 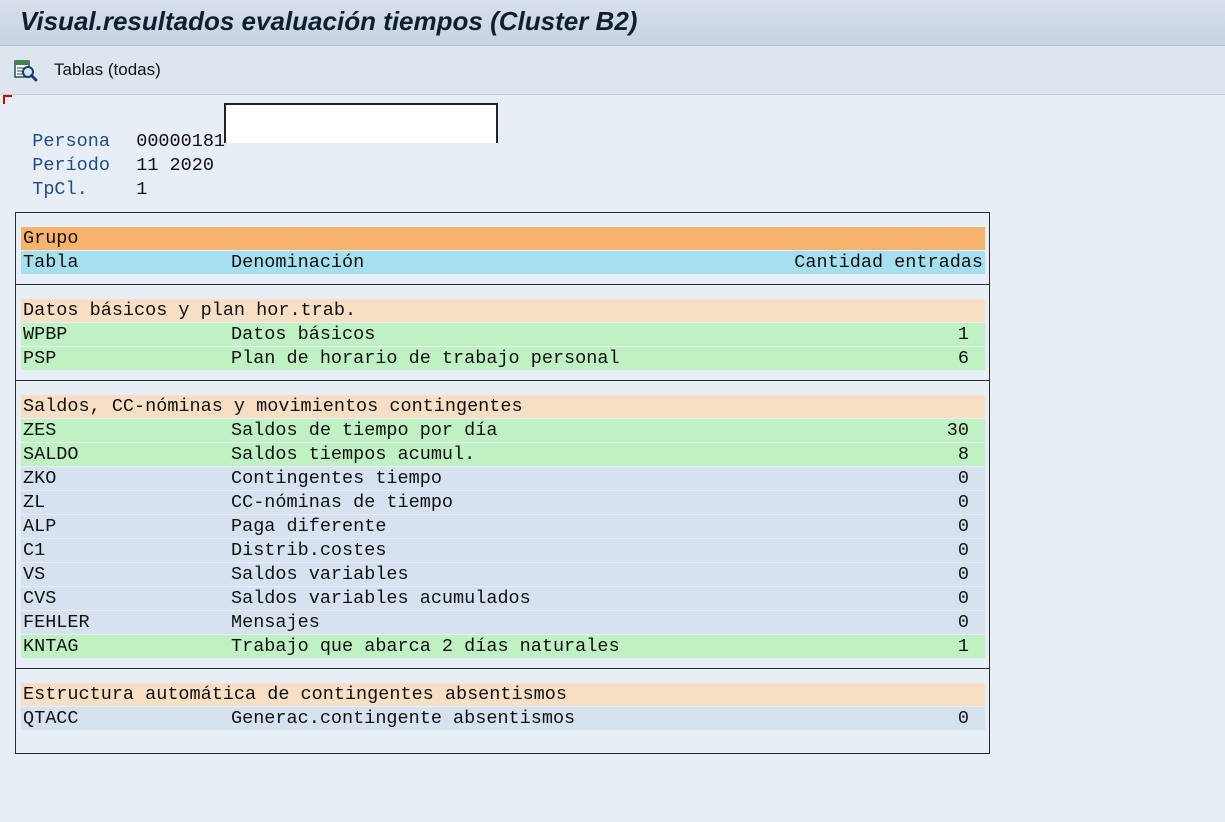 I want to click on table-code: ZES, so click(x=40, y=430).